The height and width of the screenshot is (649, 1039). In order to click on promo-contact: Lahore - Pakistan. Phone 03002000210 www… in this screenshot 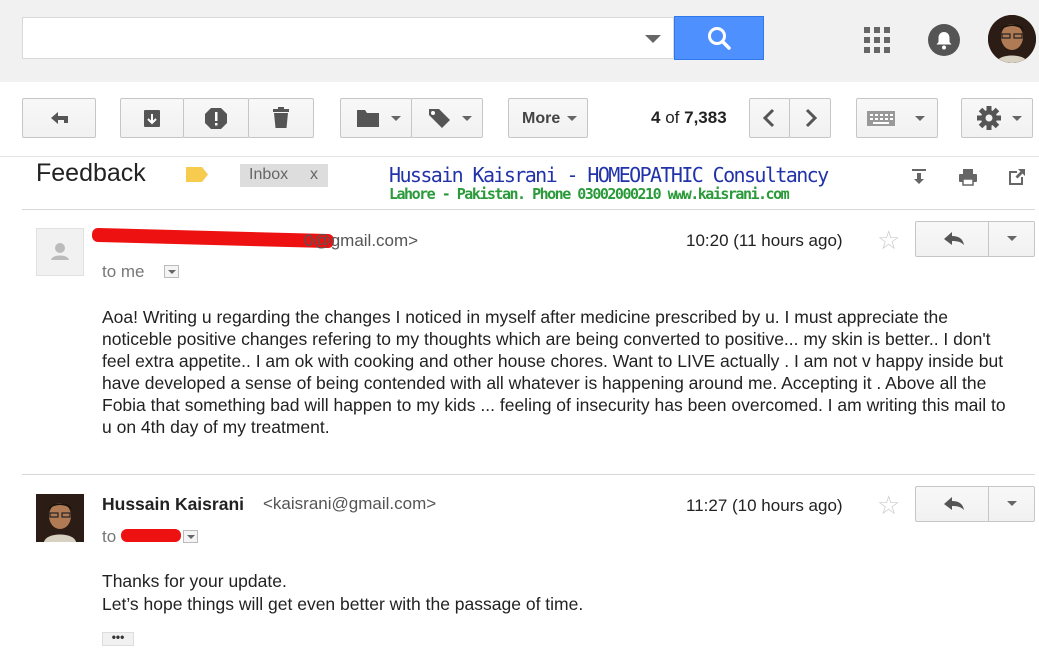, I will do `click(589, 194)`.